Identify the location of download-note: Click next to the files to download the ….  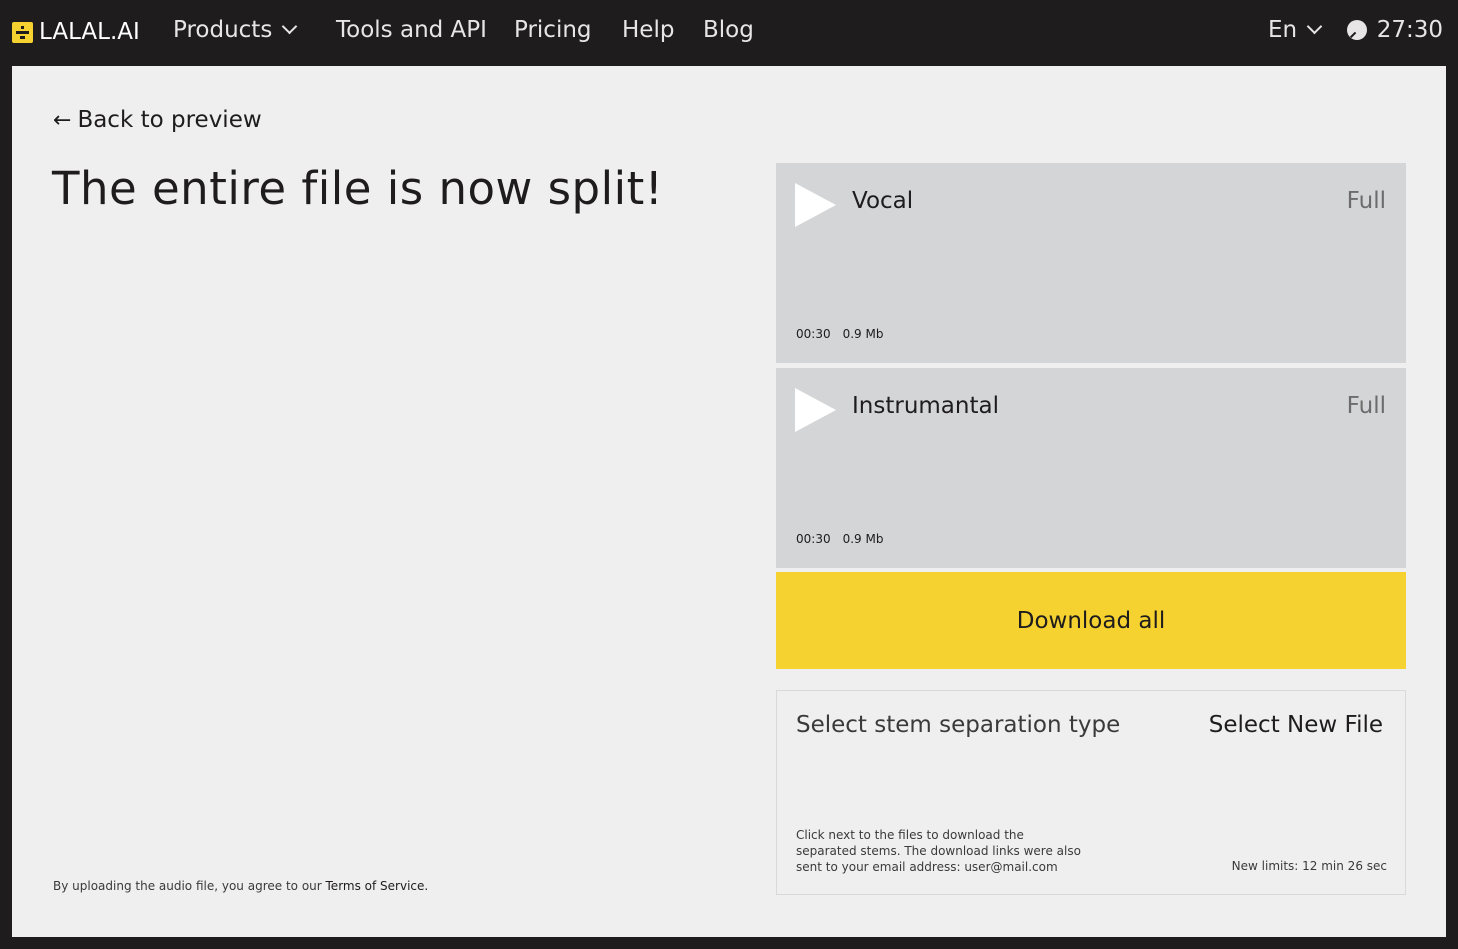
(938, 851).